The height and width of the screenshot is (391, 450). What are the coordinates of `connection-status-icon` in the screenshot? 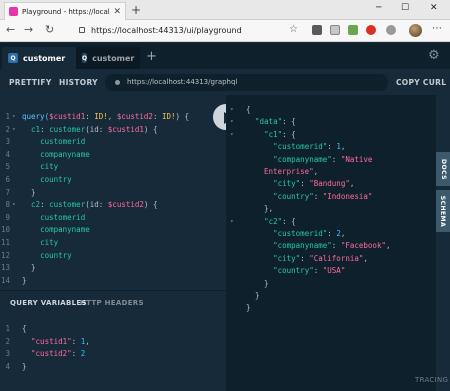 It's located at (117, 82).